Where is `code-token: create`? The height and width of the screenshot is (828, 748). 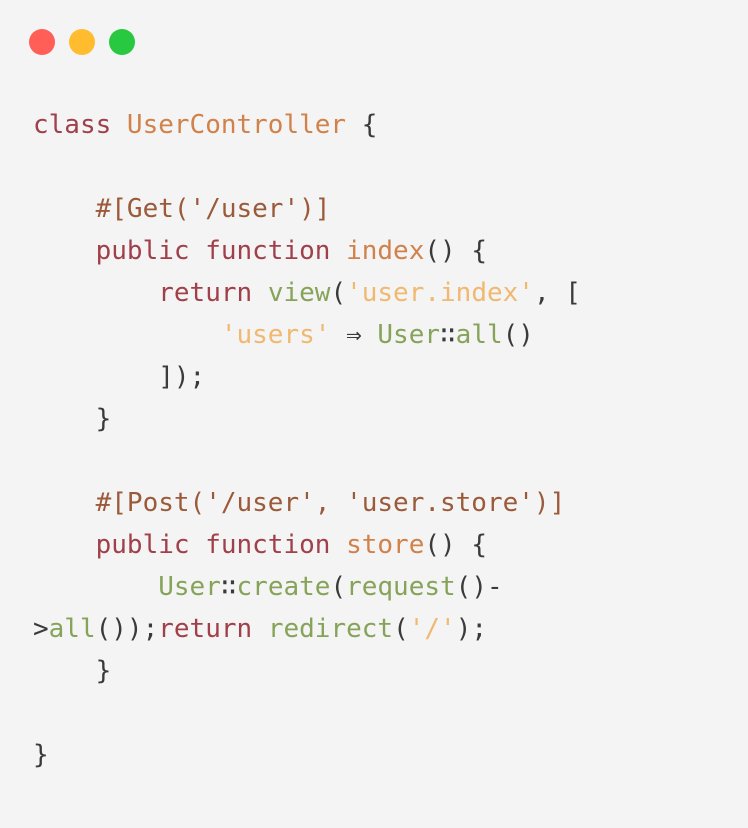
code-token: create is located at coordinates (283, 587).